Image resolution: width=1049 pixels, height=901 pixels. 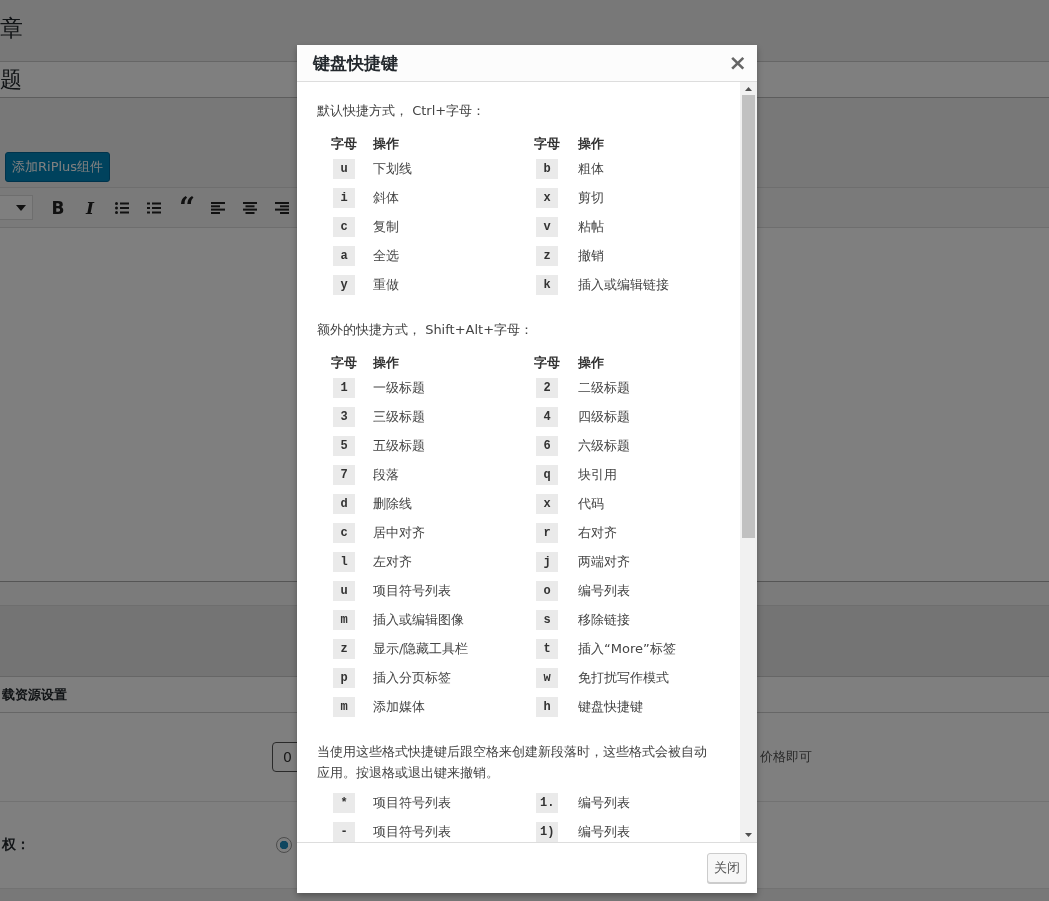 What do you see at coordinates (402, 111) in the screenshot?
I see `intro-text: 默认快捷方式， Ctrl+字母：` at bounding box center [402, 111].